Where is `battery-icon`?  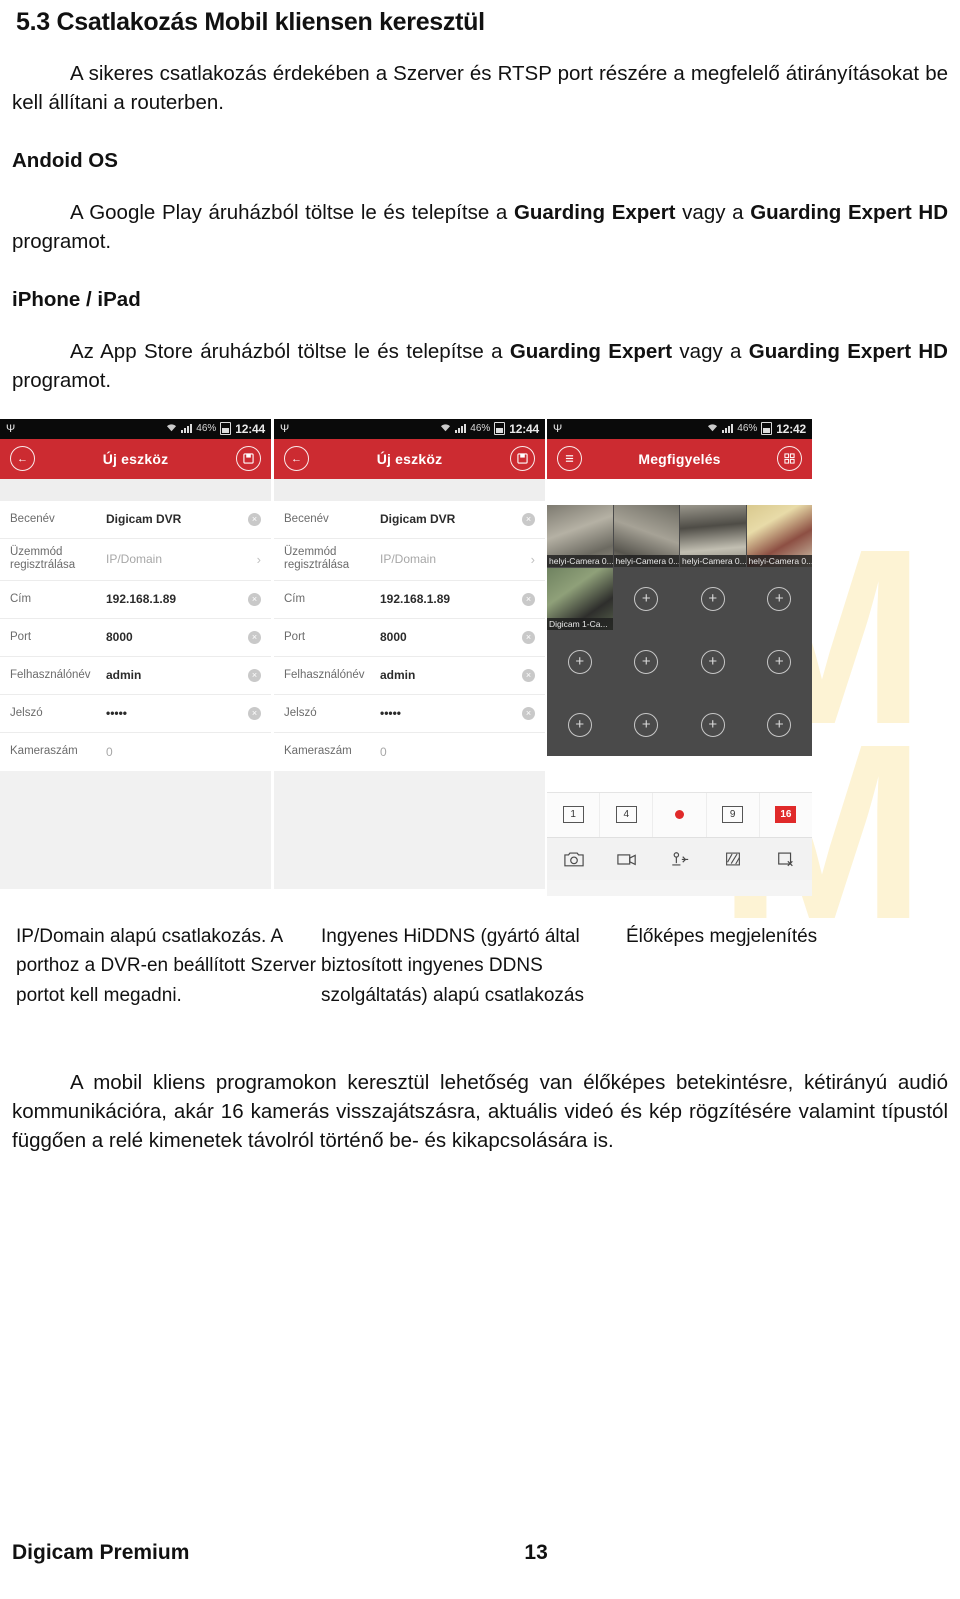 battery-icon is located at coordinates (500, 429).